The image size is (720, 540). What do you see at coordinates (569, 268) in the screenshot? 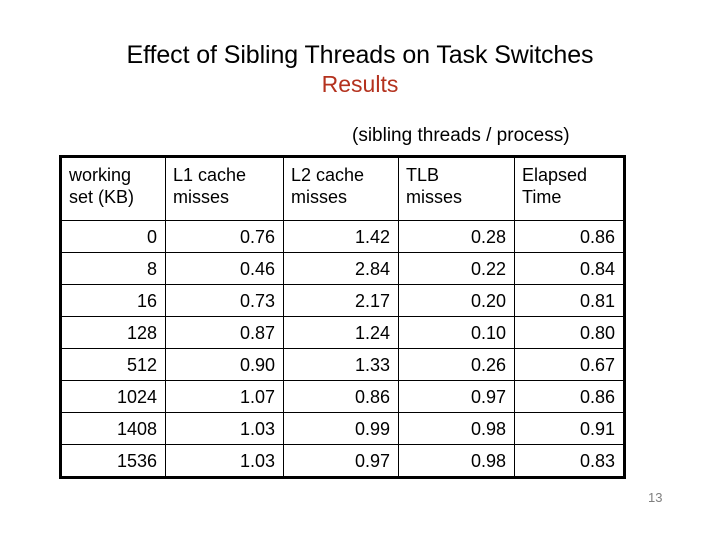
I see `cell-elapsed-time: 0.84` at bounding box center [569, 268].